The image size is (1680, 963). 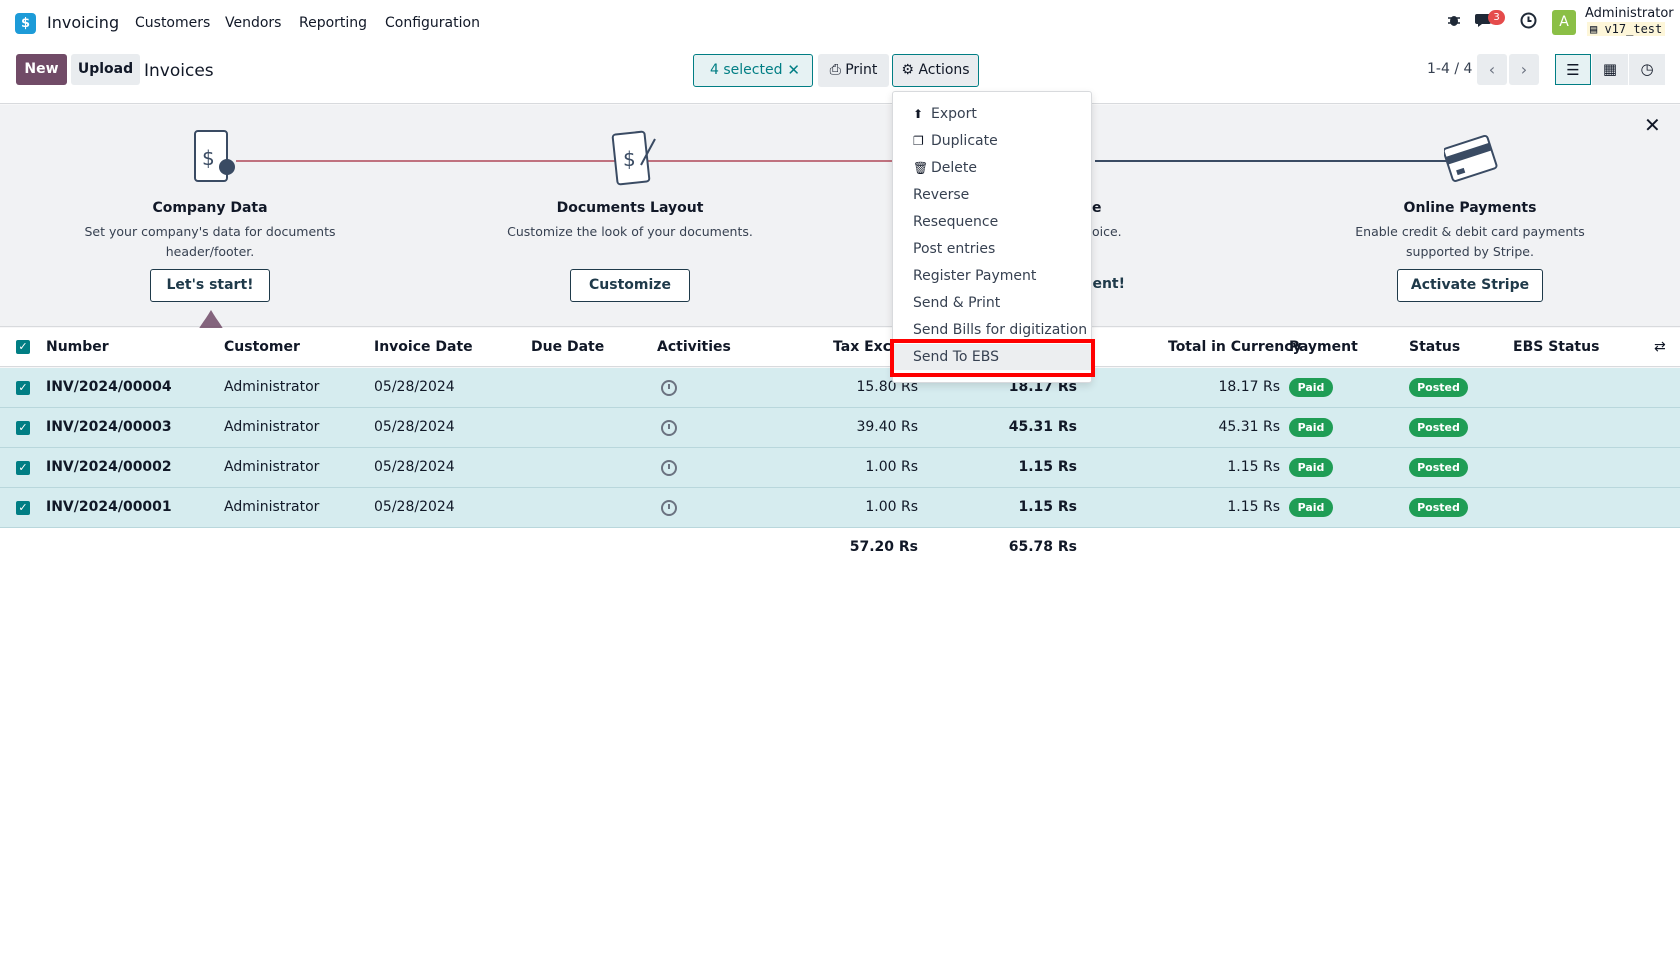 I want to click on debug-bug-icon, so click(x=1454, y=23).